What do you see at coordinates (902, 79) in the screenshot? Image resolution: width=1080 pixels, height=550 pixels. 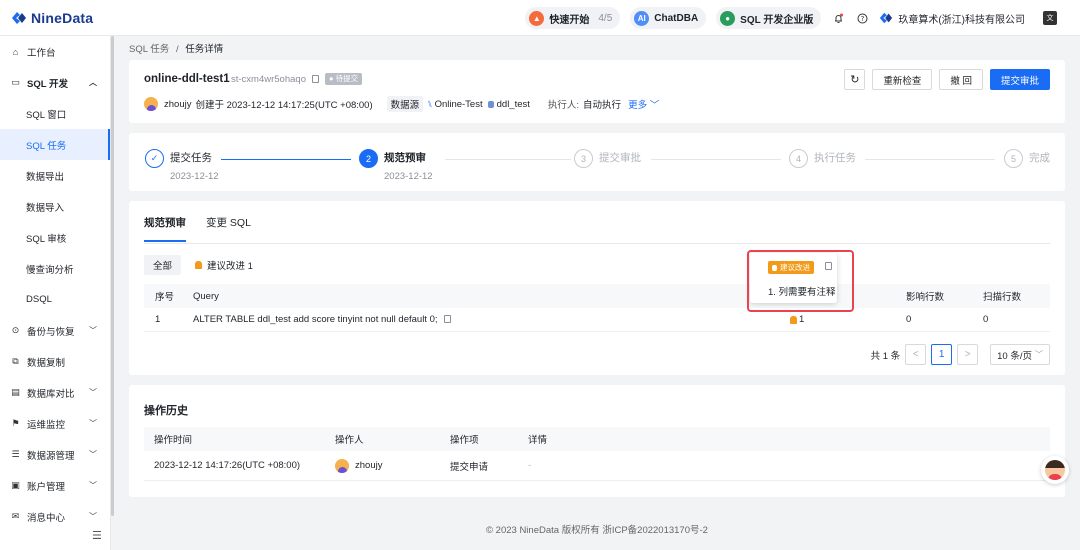 I see `recheck-button: 重新检查` at bounding box center [902, 79].